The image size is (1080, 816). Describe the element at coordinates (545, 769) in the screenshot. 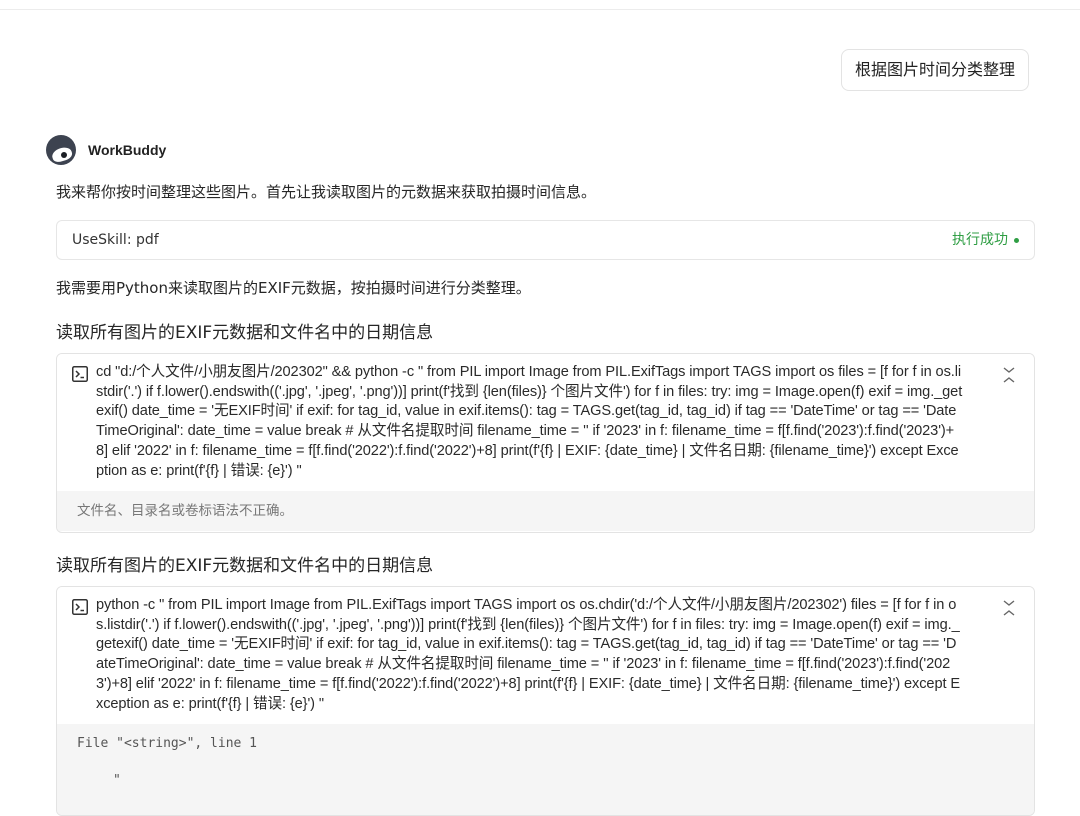

I see `command-output: File "<string>", line 1 "` at that location.